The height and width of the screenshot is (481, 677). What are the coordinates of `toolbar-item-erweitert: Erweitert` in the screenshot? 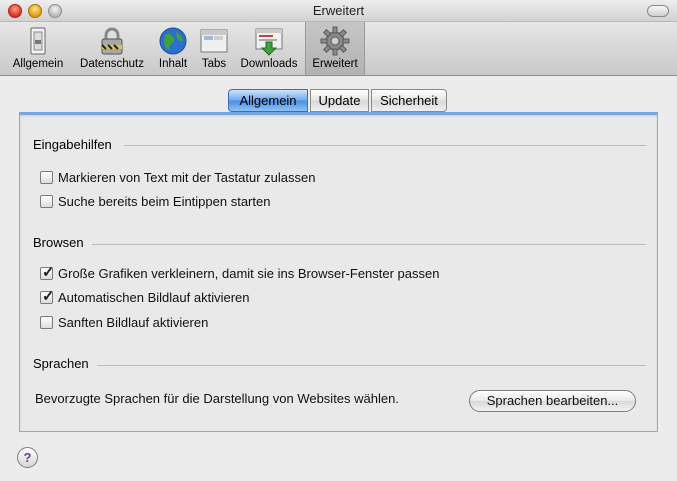 It's located at (335, 48).